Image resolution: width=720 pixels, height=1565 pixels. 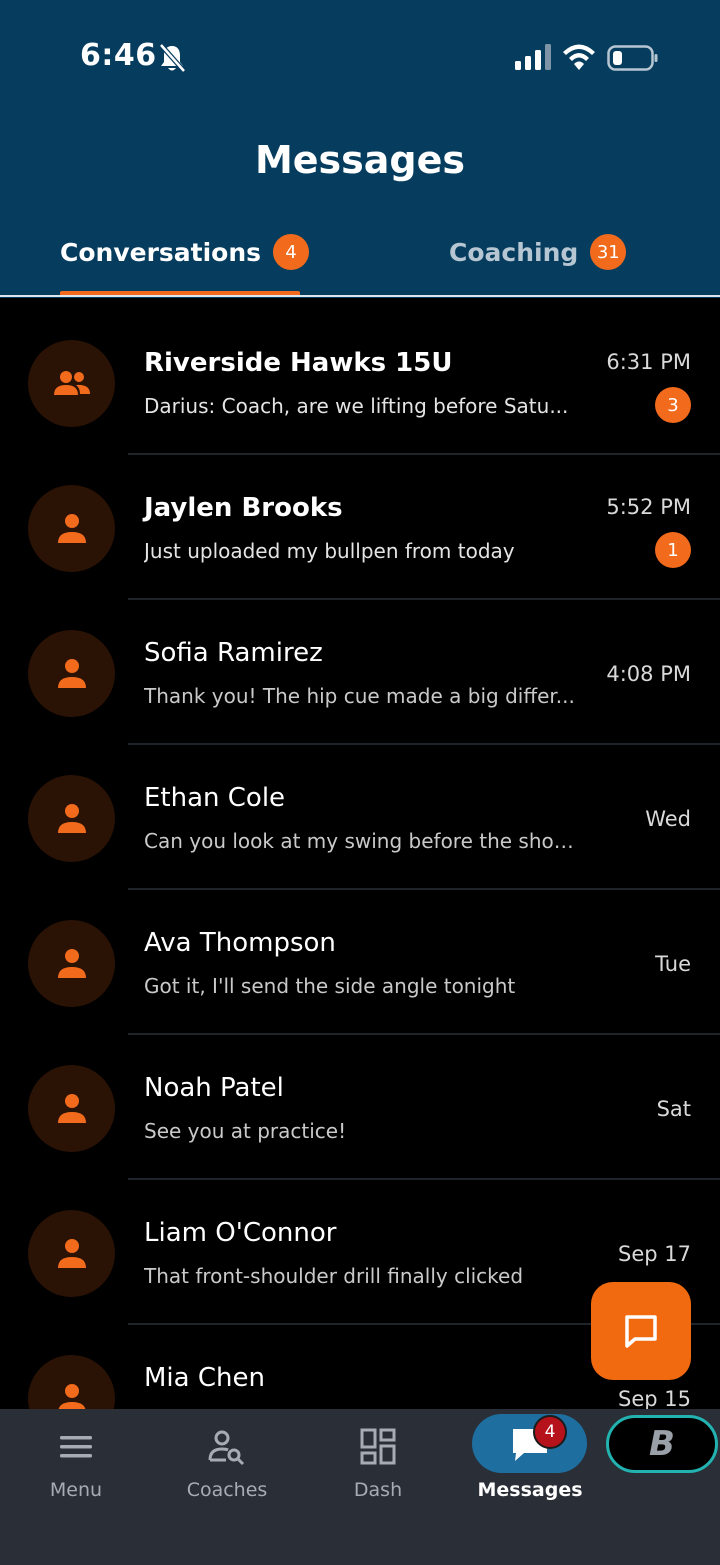 I want to click on tab-conversations: Conversations 4, so click(x=185, y=252).